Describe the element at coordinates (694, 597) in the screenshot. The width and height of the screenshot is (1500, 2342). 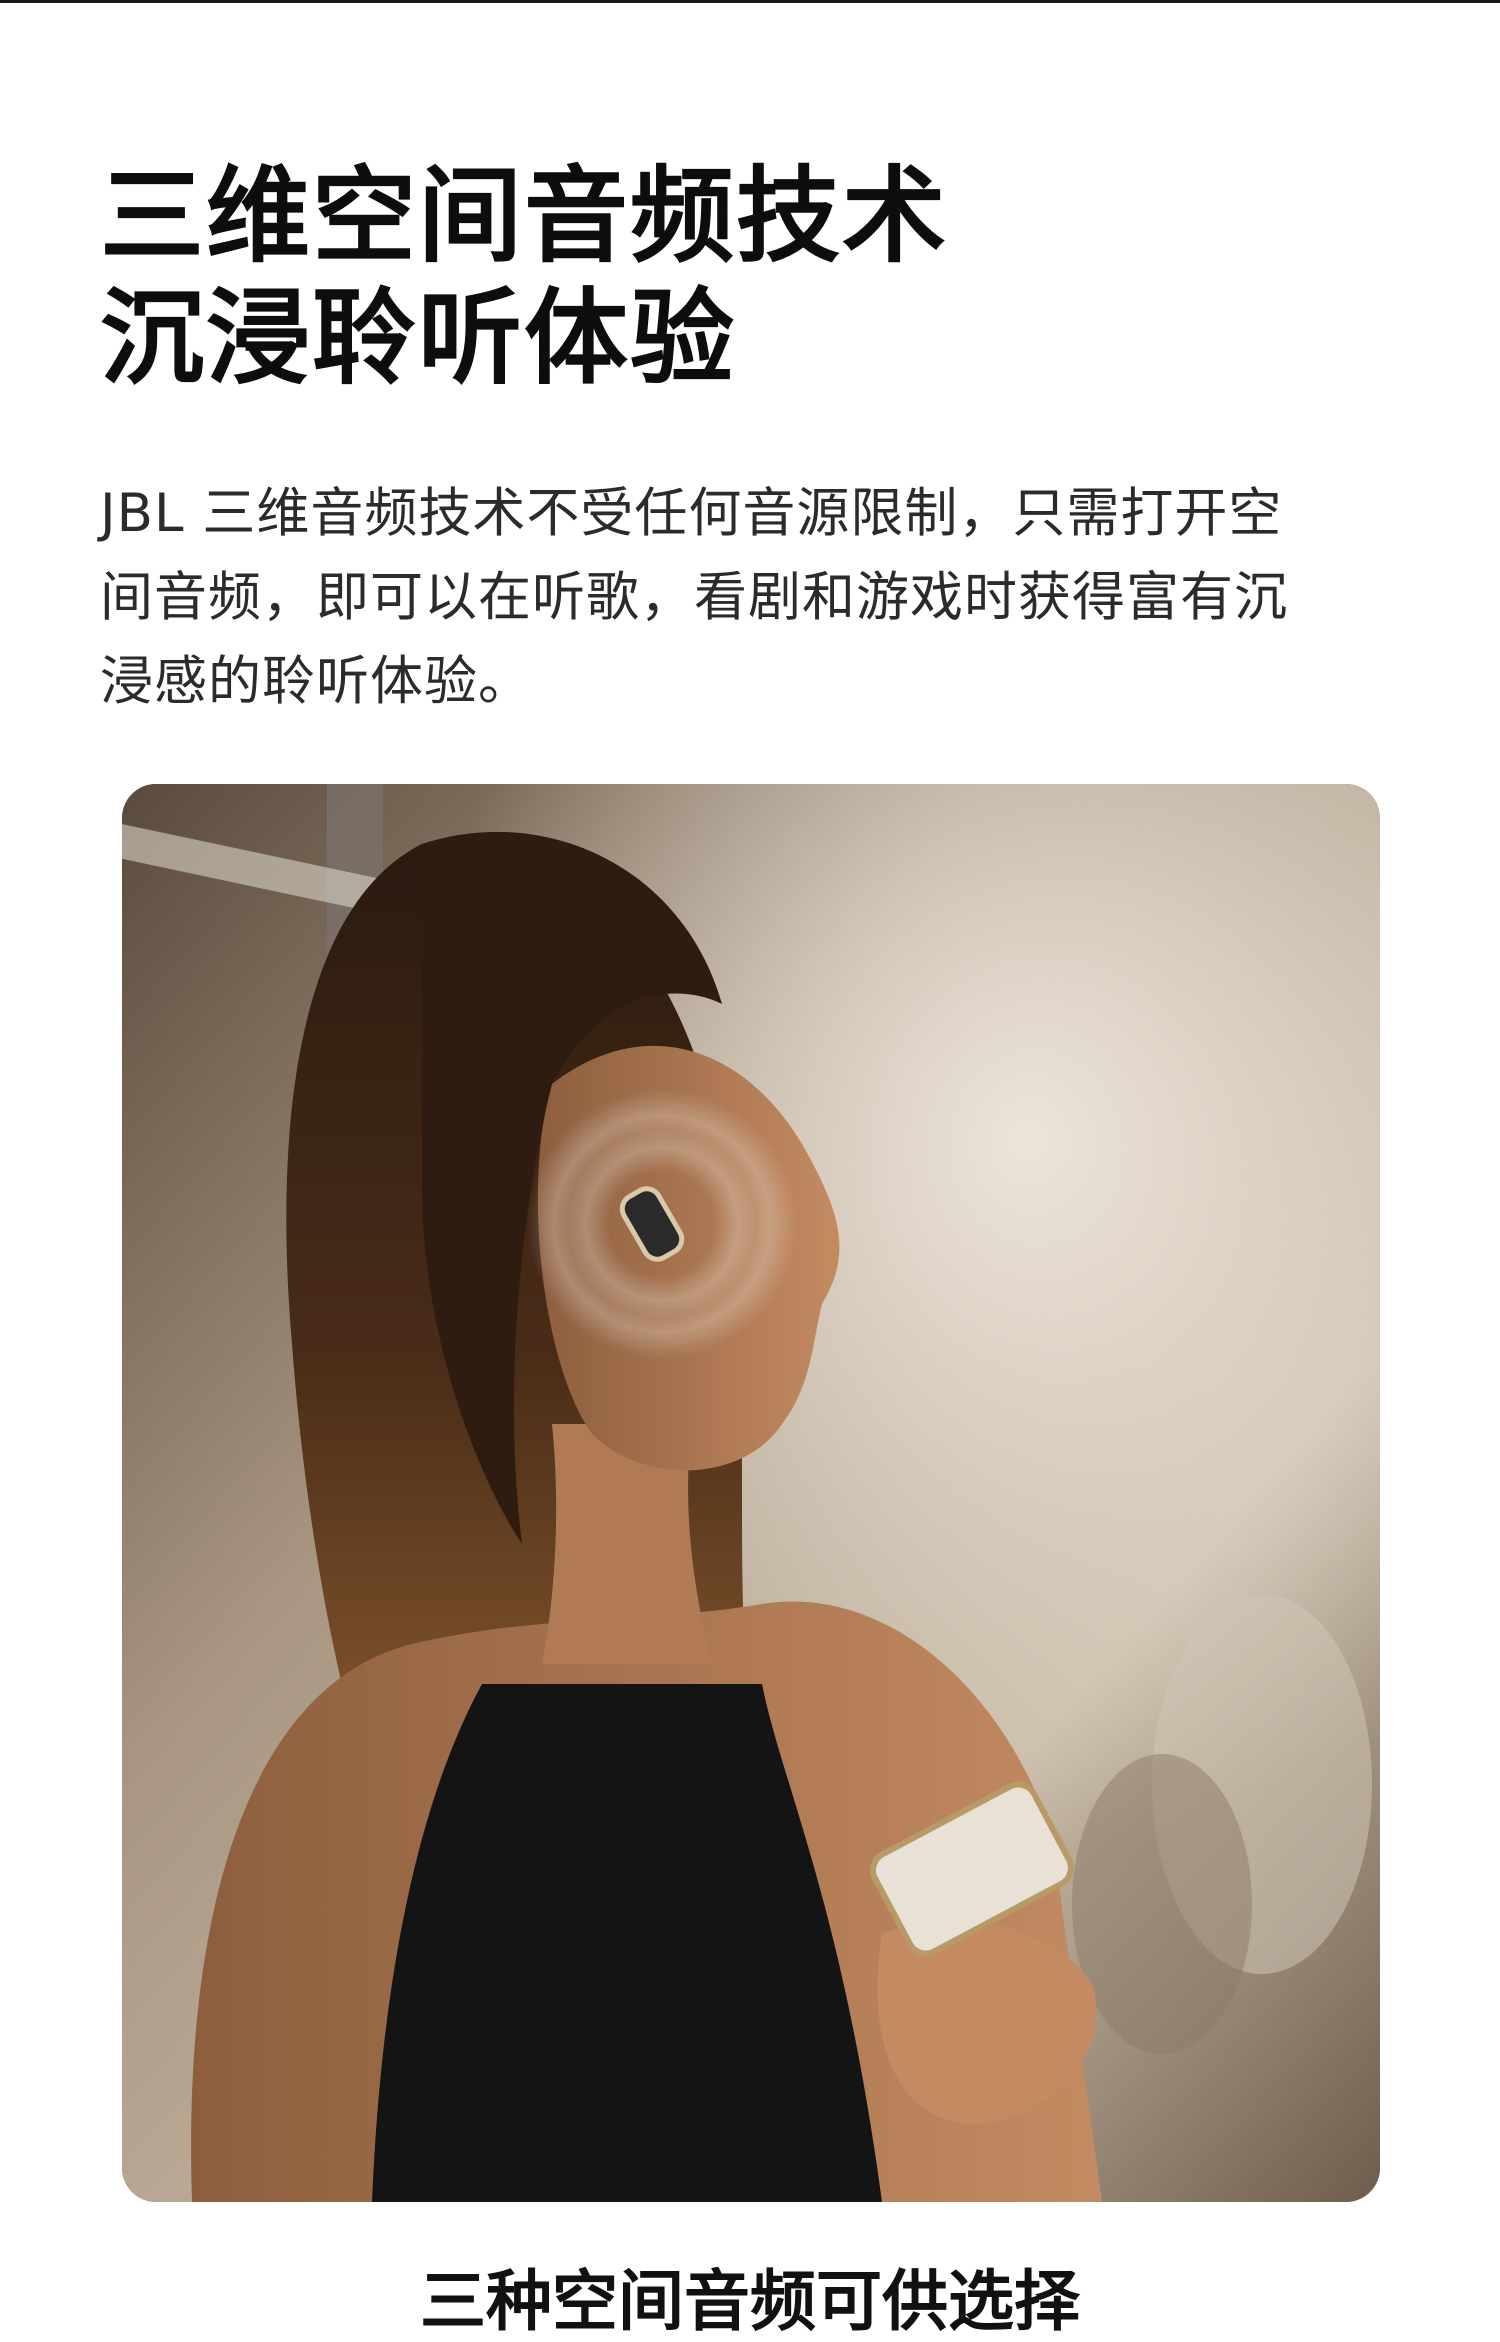
I see `description-line-2: 间音频，即可以在听歌，看剧和游戏时获得富有沉` at that location.